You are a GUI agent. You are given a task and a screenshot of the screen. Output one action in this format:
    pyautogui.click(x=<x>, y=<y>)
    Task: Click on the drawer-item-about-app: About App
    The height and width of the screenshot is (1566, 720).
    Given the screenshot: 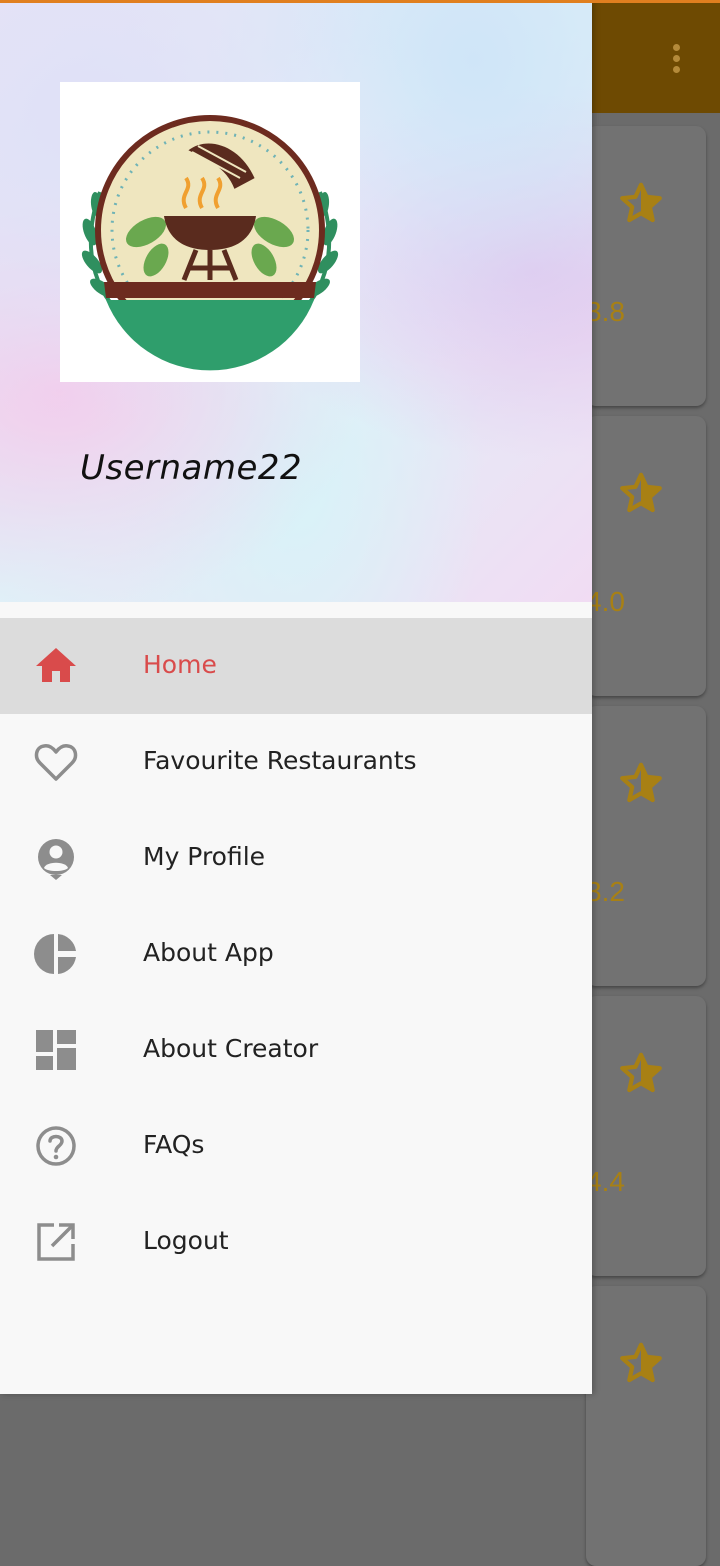 What is the action you would take?
    pyautogui.click(x=296, y=954)
    